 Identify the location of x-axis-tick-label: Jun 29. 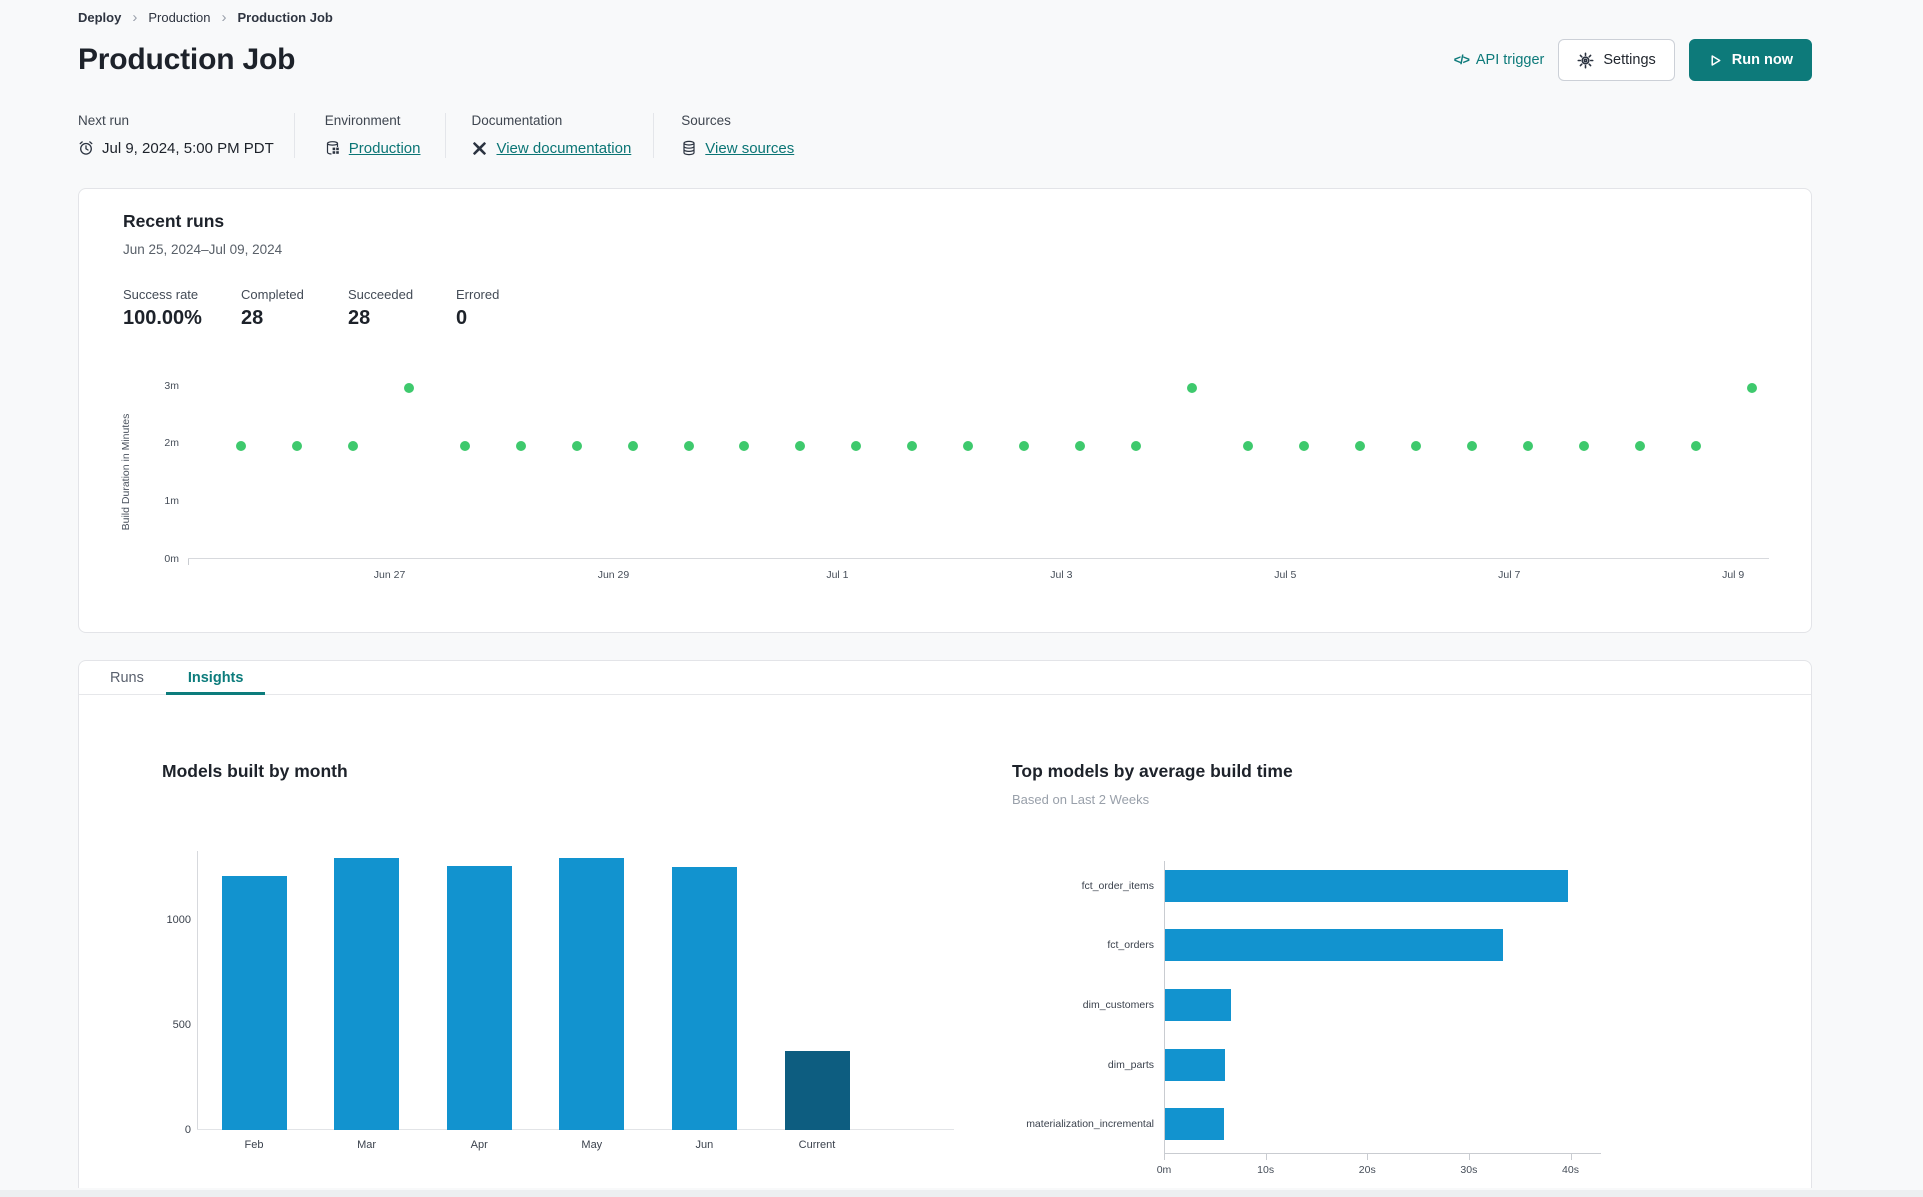
(613, 575).